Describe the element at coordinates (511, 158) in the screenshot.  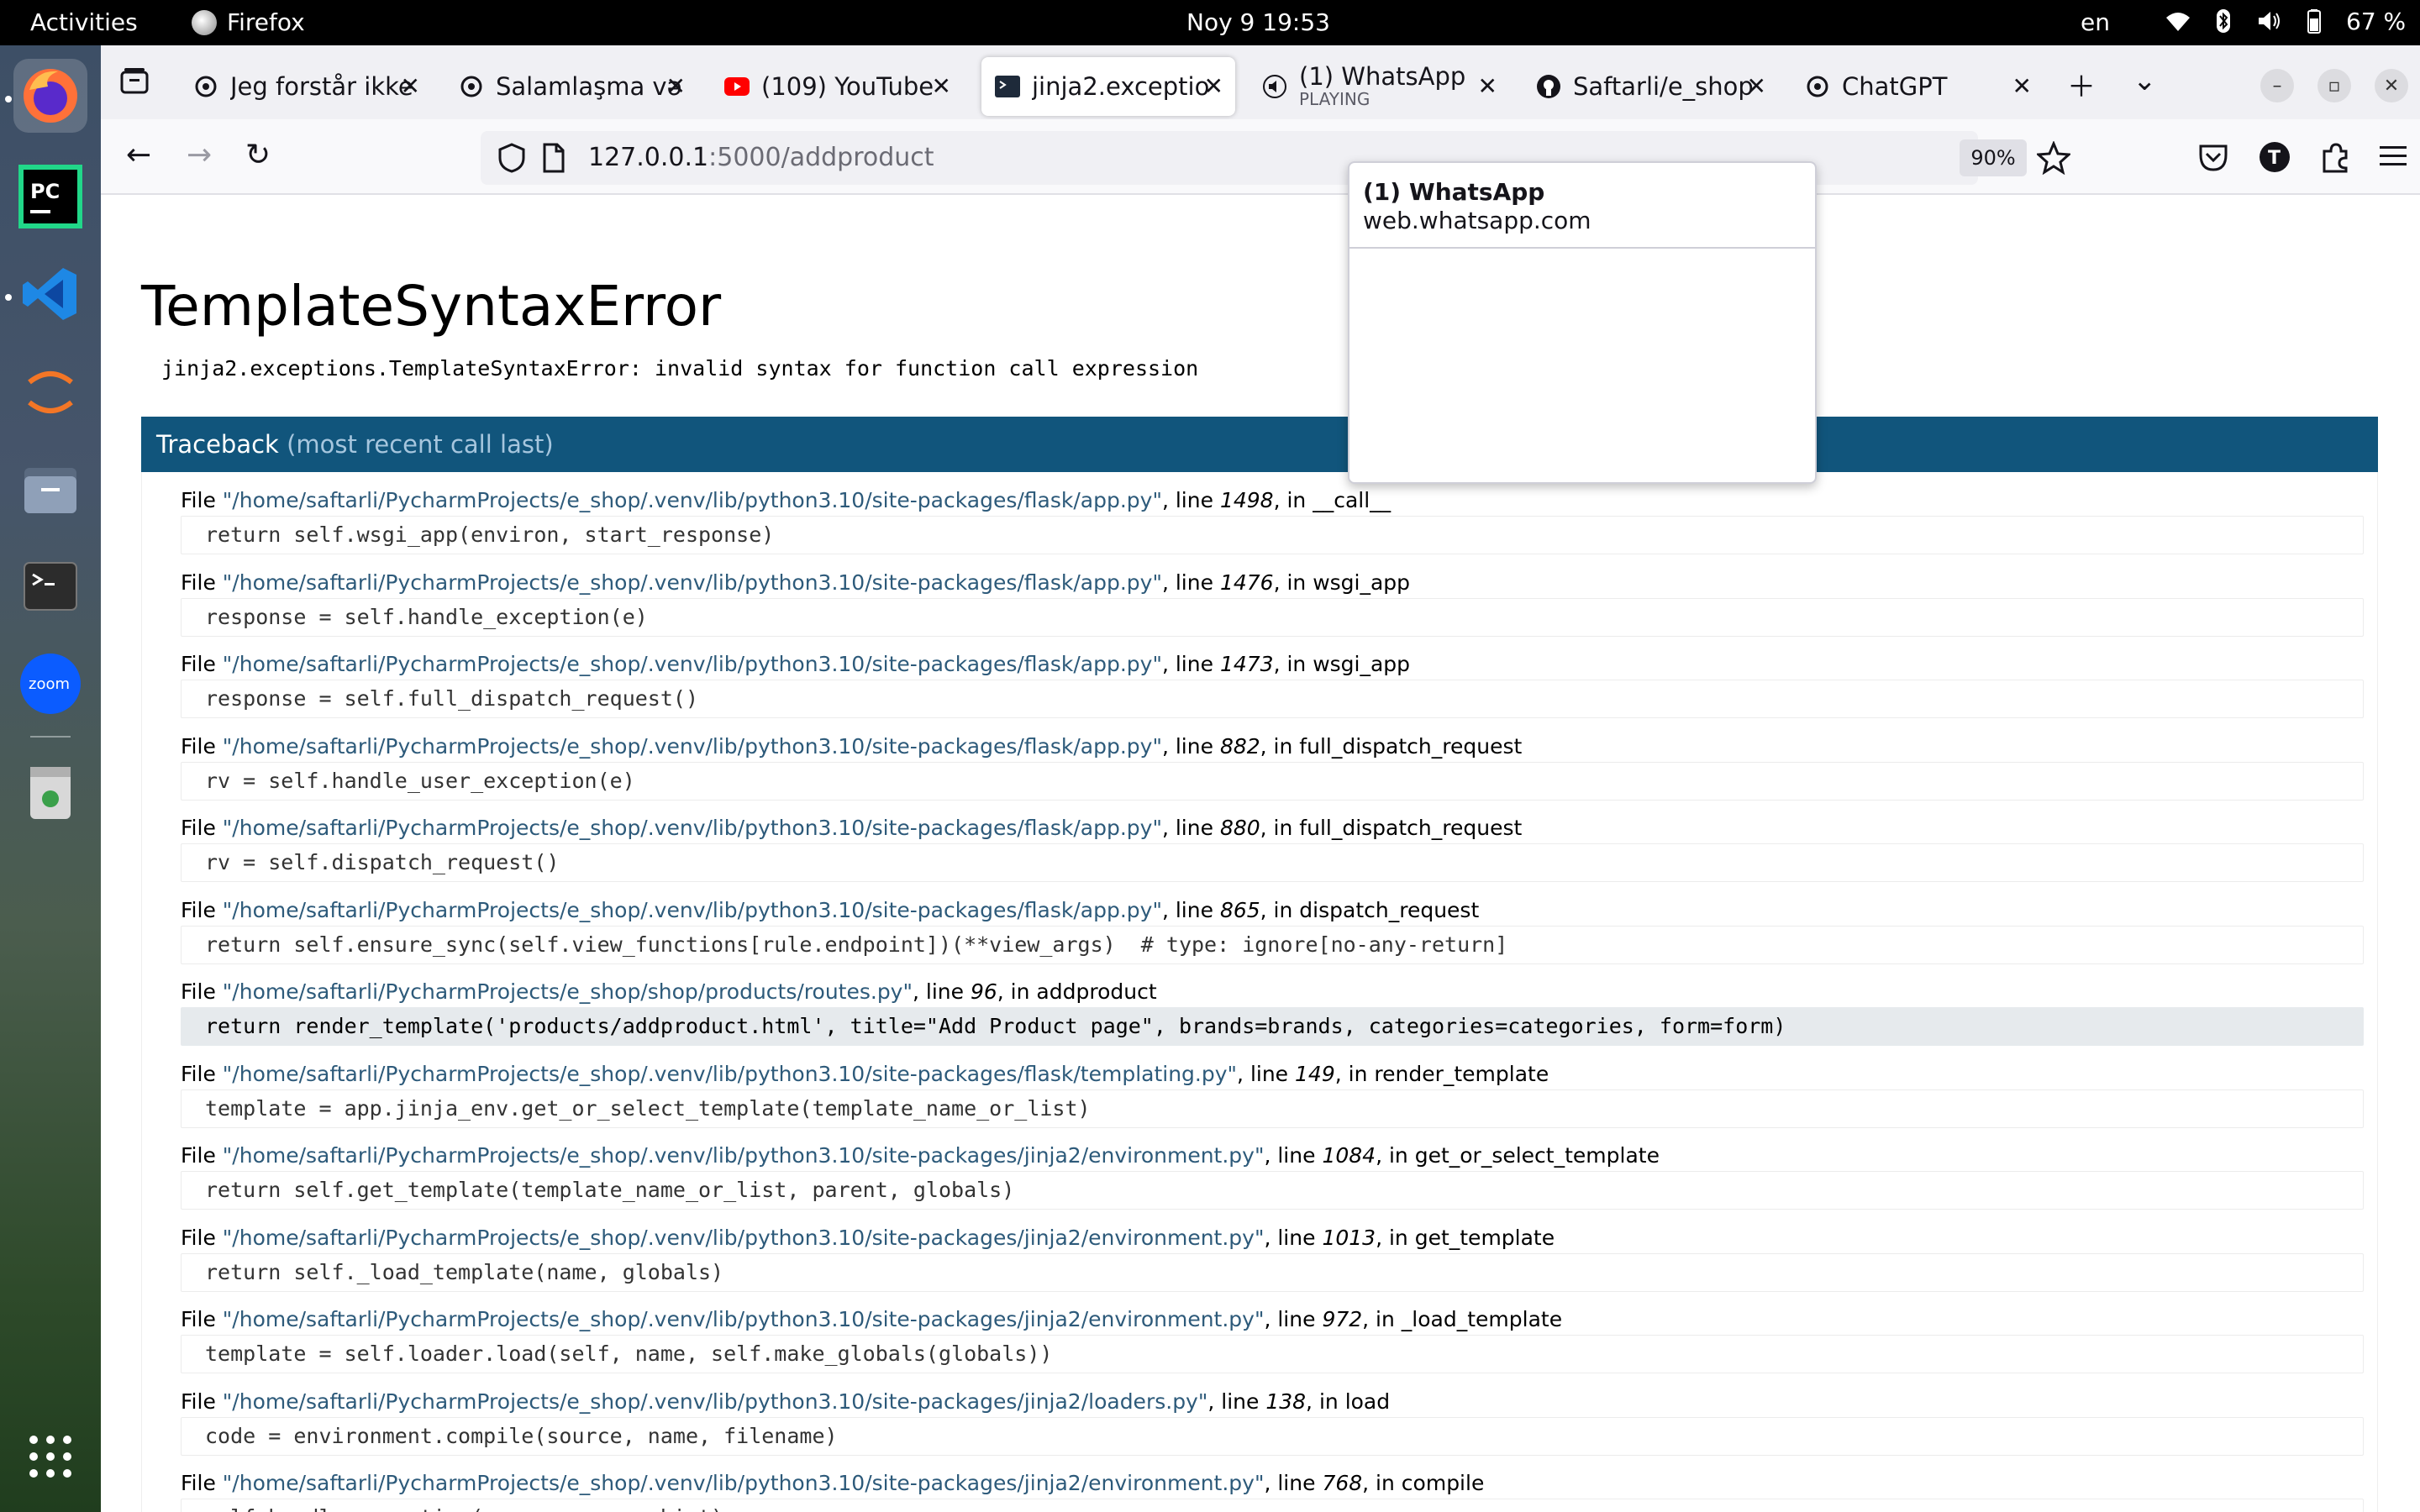
I see `shield-icon` at that location.